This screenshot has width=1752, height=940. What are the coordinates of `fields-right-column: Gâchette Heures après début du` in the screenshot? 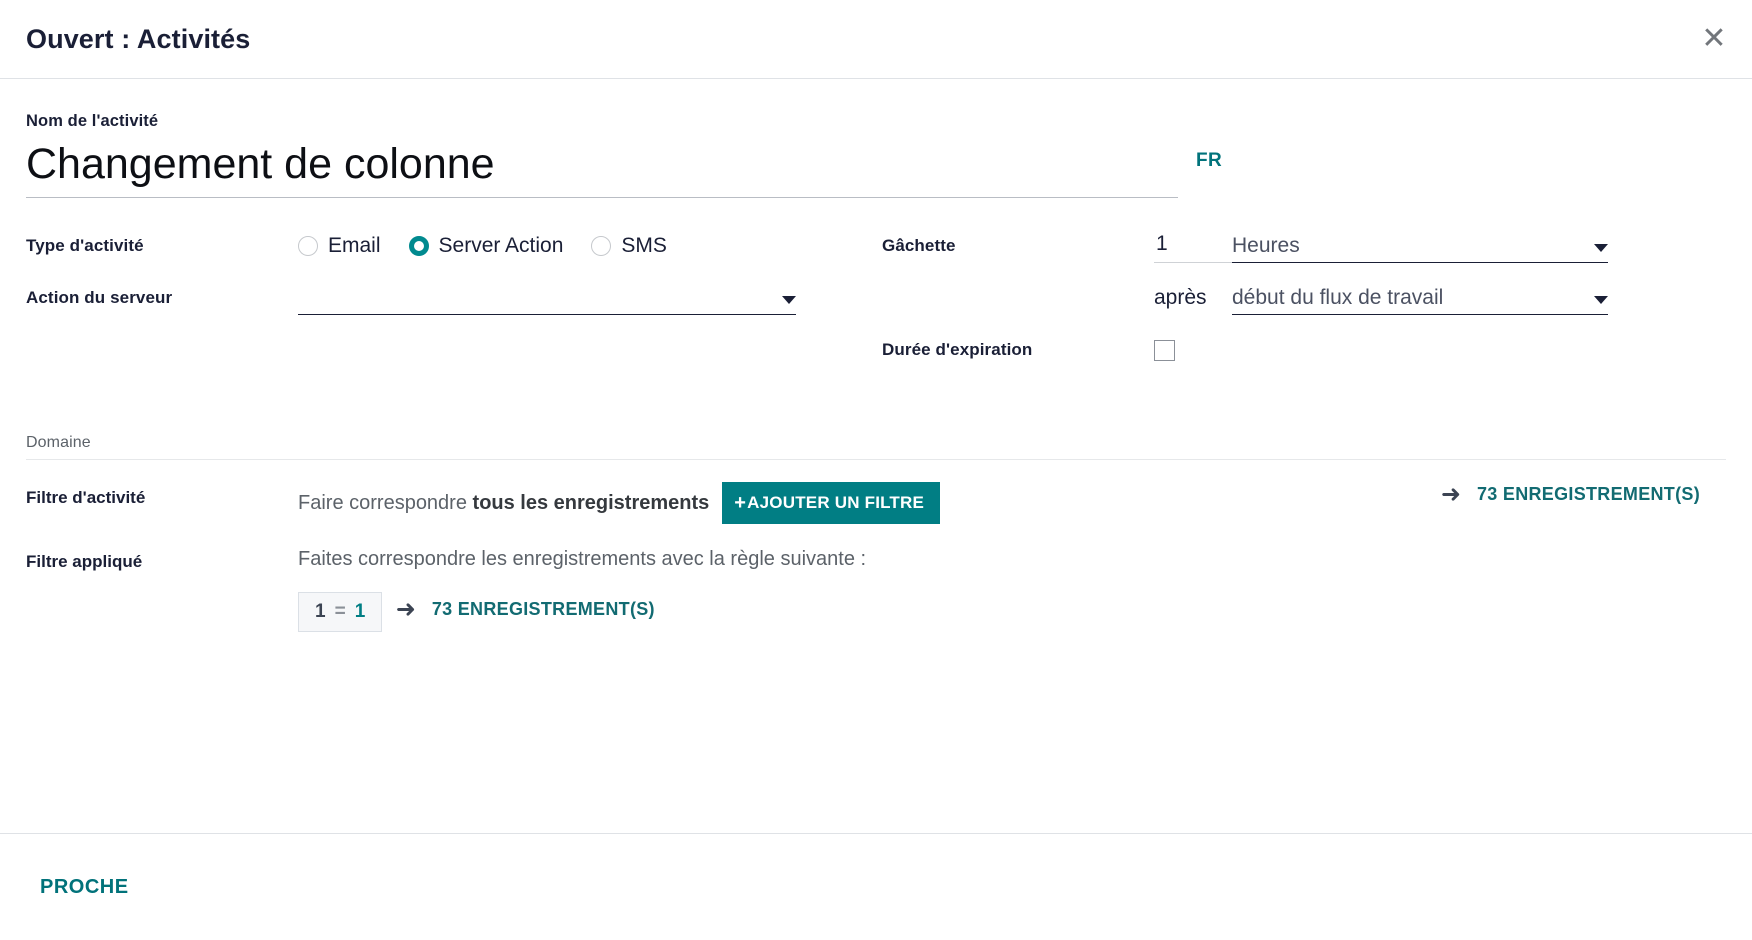 It's located at (1277, 298).